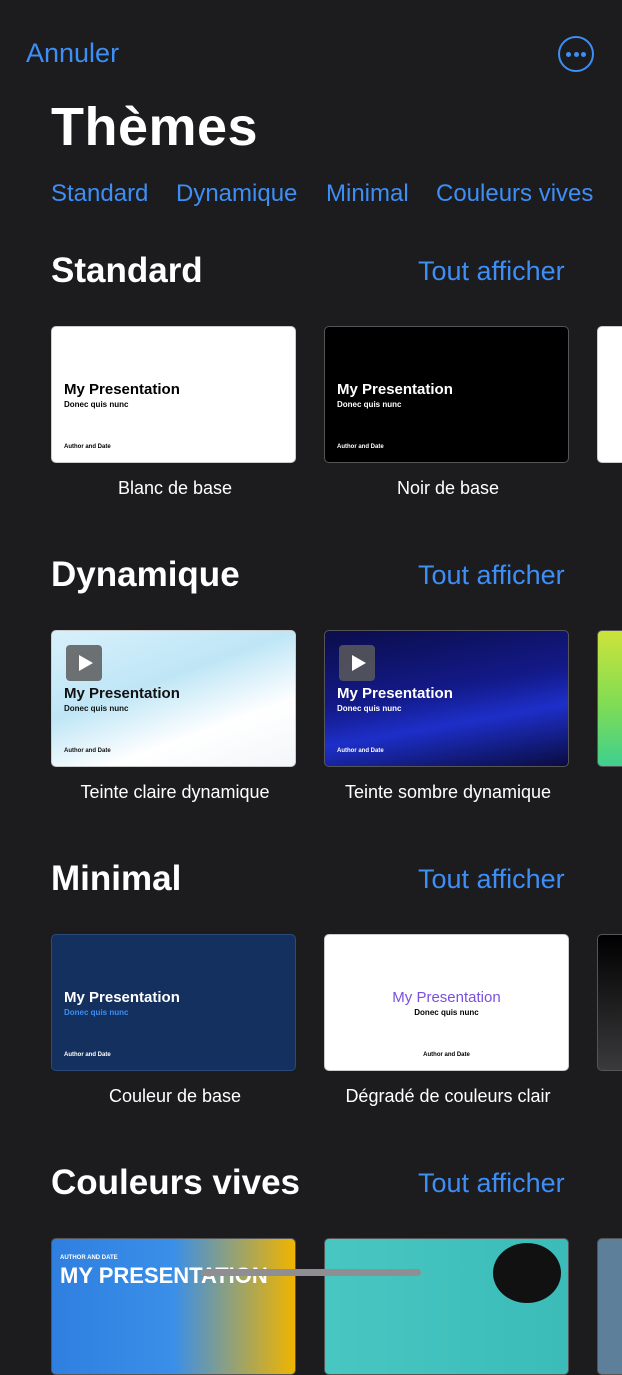 The height and width of the screenshot is (1375, 622). Describe the element at coordinates (175, 1096) in the screenshot. I see `theme-label: Couleur de base` at that location.